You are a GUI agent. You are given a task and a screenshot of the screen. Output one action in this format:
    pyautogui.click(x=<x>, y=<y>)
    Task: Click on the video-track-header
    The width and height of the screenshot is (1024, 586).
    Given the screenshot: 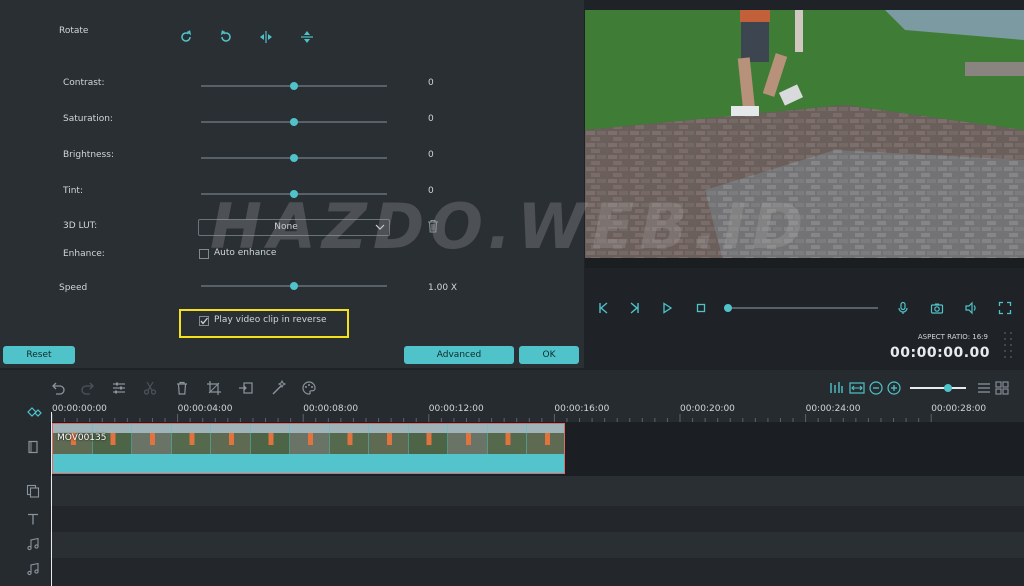 What is the action you would take?
    pyautogui.click(x=25, y=449)
    